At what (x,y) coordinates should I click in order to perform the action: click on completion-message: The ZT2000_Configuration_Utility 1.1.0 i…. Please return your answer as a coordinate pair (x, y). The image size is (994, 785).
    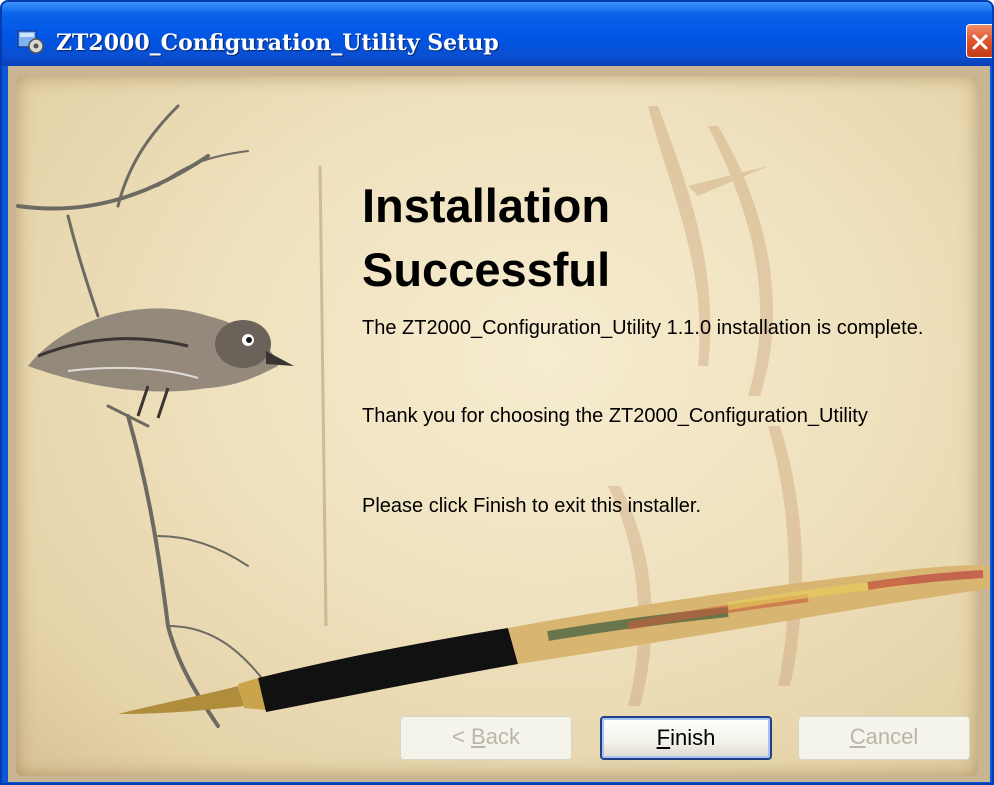
    Looking at the image, I should click on (643, 328).